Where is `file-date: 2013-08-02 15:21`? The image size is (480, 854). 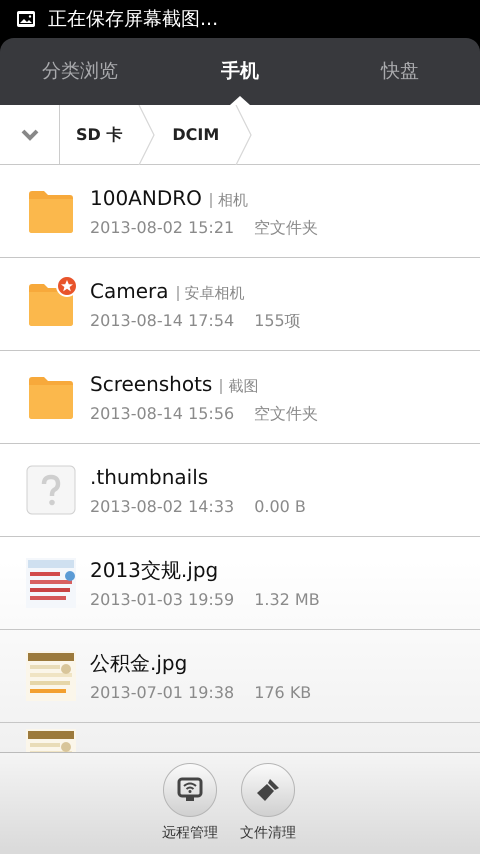
file-date: 2013-08-02 15:21 is located at coordinates (162, 227).